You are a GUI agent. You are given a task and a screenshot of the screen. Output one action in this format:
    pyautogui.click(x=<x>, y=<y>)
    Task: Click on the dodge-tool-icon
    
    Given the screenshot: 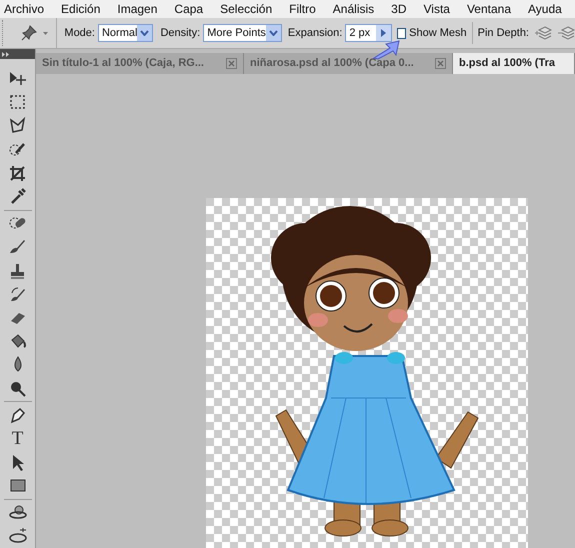 What is the action you would take?
    pyautogui.click(x=17, y=388)
    